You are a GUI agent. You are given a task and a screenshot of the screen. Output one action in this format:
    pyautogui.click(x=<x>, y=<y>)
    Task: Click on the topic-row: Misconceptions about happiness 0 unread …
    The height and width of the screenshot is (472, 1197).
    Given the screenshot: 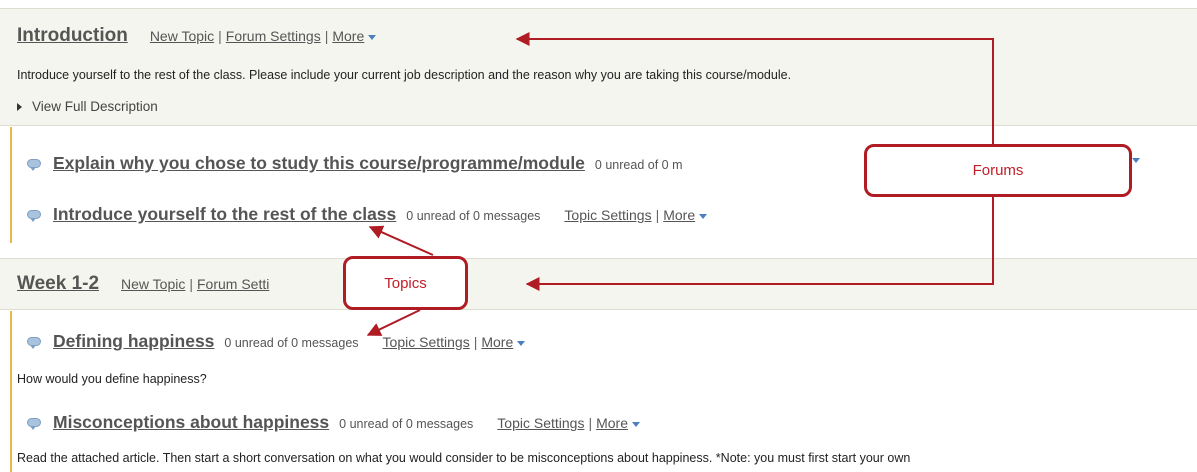 What is the action you would take?
    pyautogui.click(x=333, y=422)
    